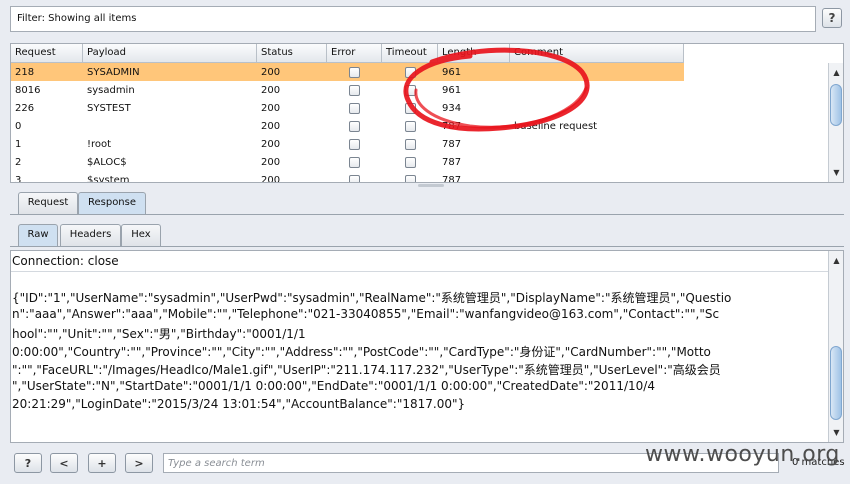  I want to click on table-scroll-thumb, so click(836, 105).